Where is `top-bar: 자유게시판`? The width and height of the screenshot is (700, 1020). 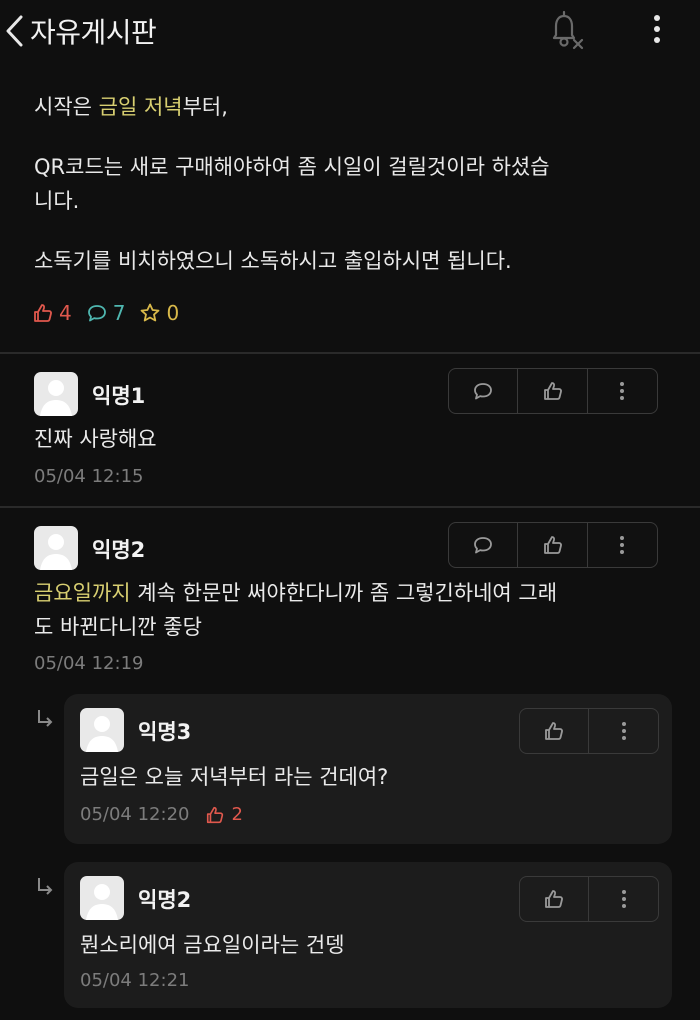
top-bar: 자유게시판 is located at coordinates (350, 31).